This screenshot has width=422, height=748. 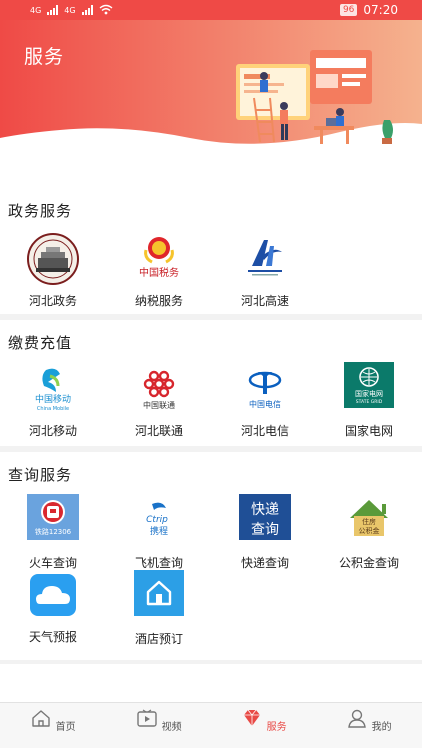 I want to click on hotel-house-icon, so click(x=159, y=593).